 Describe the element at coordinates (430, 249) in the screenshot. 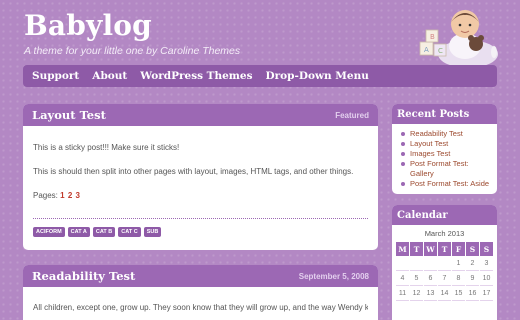

I see `weekday-header: W` at that location.